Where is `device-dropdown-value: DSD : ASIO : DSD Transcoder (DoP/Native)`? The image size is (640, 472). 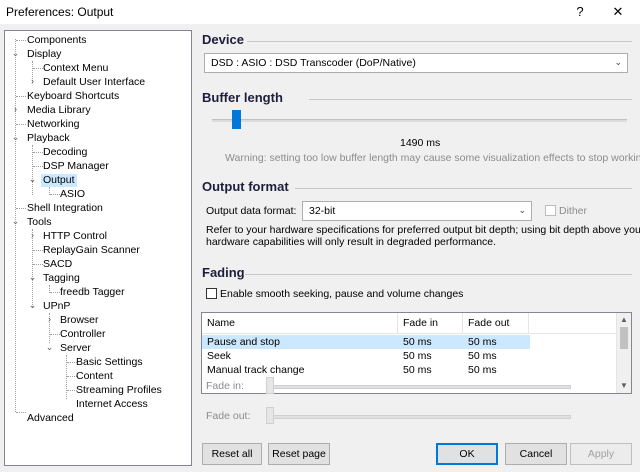
device-dropdown-value: DSD : ASIO : DSD Transcoder (DoP/Native) is located at coordinates (313, 63).